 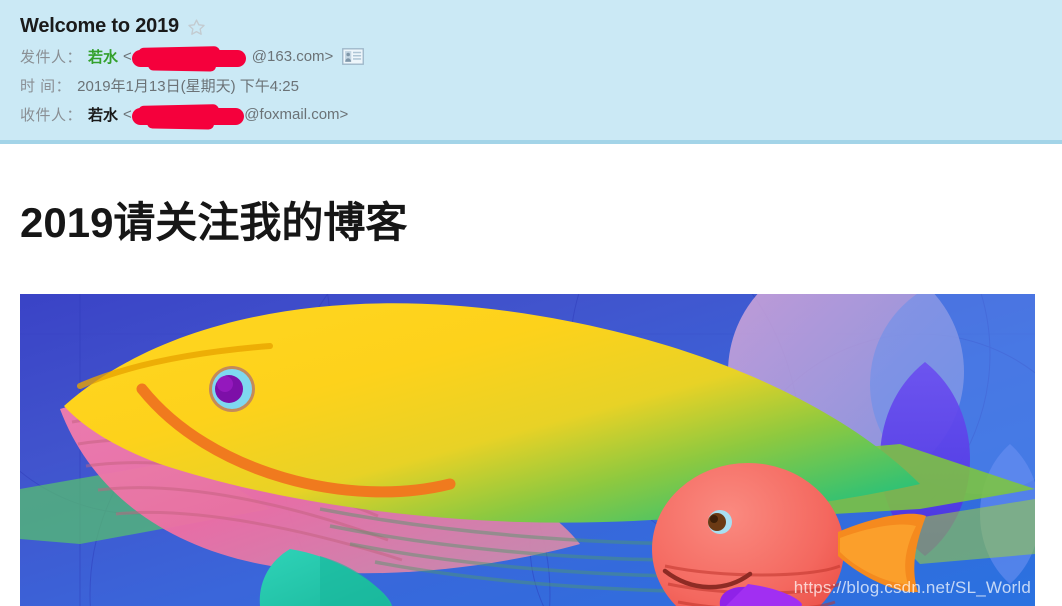 What do you see at coordinates (127, 114) in the screenshot?
I see `recipient-angle-open: <` at bounding box center [127, 114].